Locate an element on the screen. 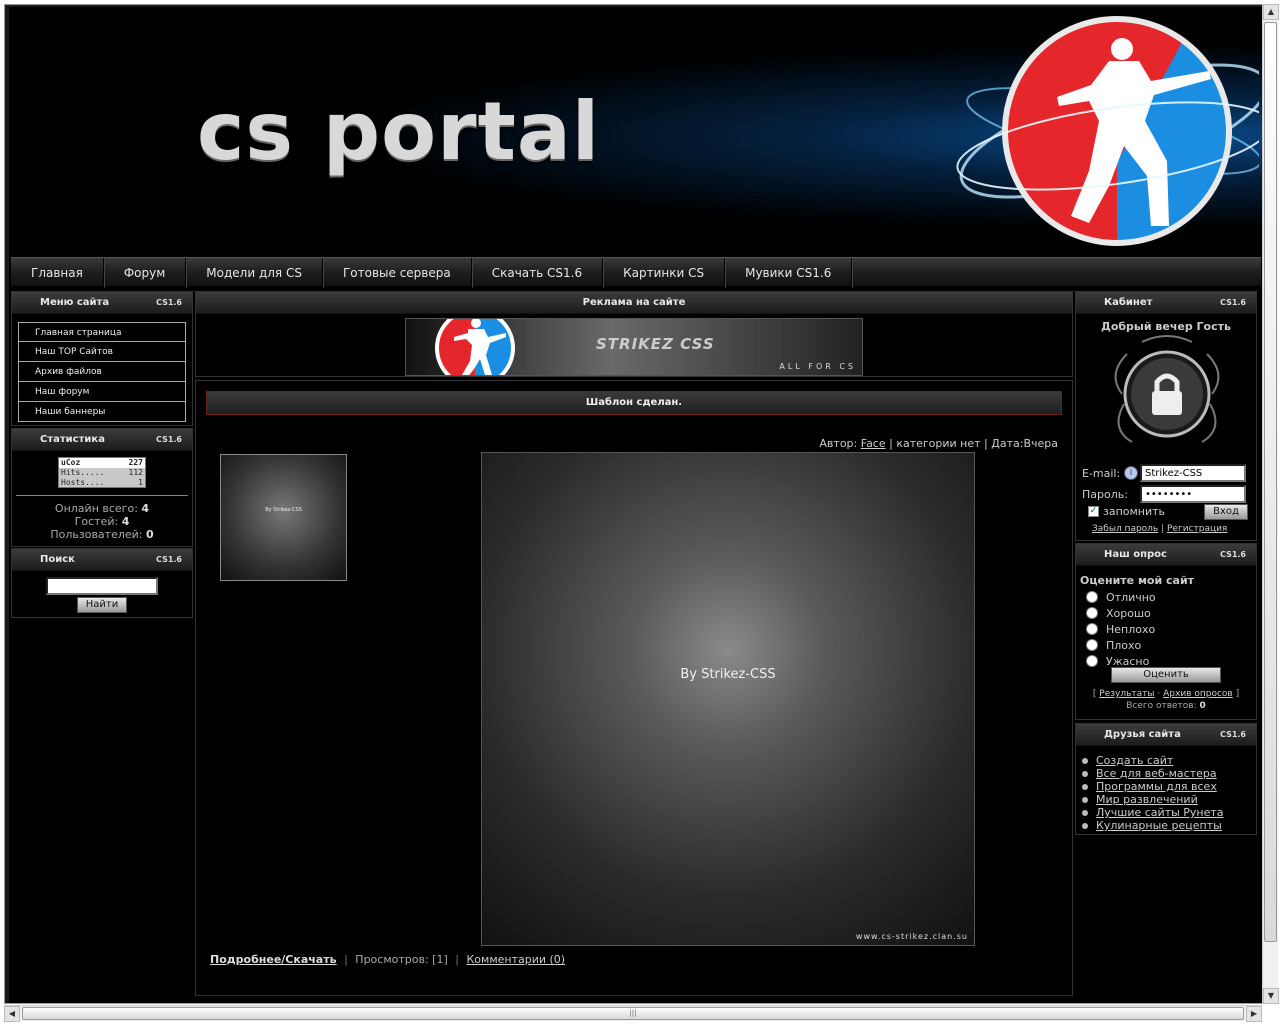 This screenshot has width=1280, height=1024. vote-button: Оценить is located at coordinates (1166, 675).